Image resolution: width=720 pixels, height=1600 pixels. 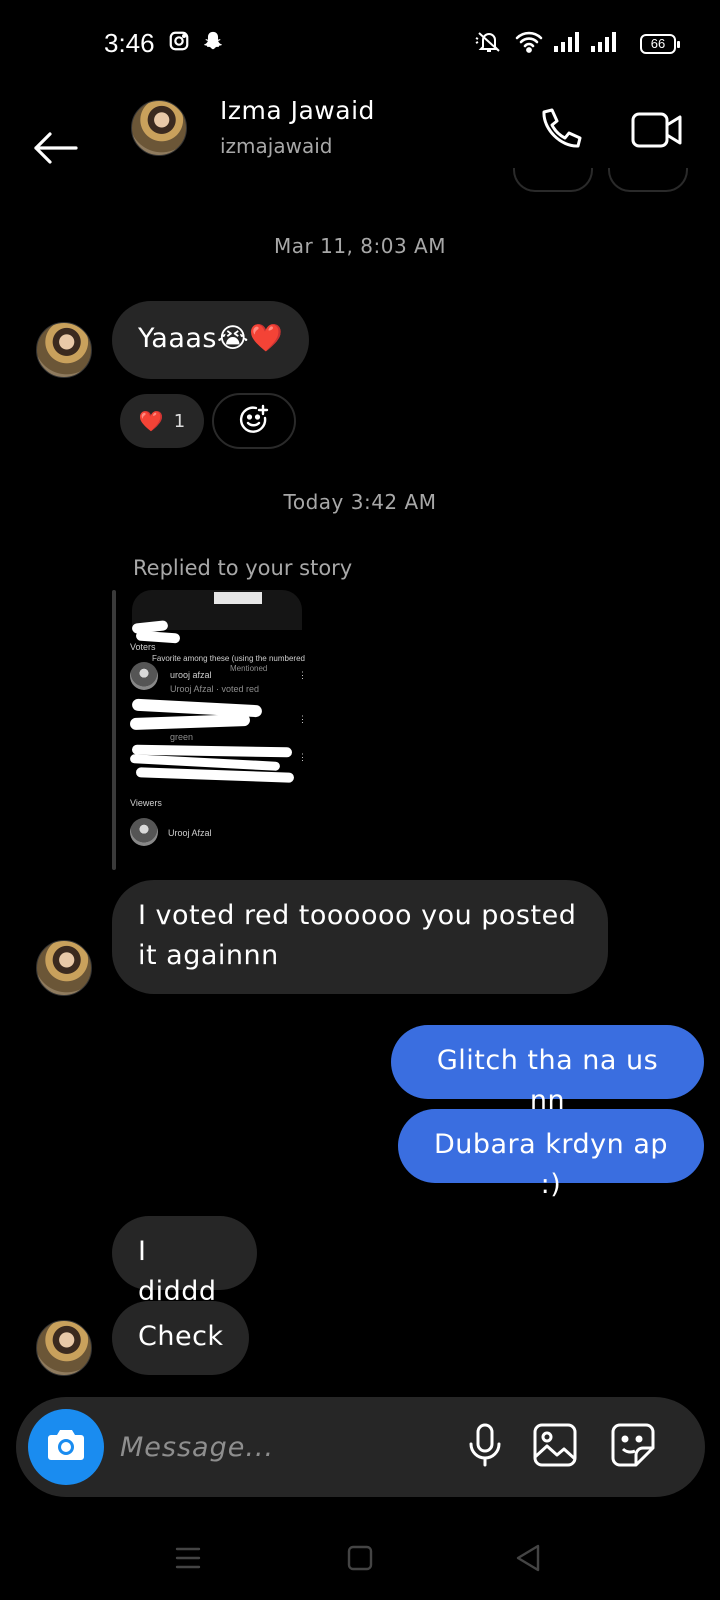 What do you see at coordinates (146, 803) in the screenshot?
I see `viewers-label: Viewers` at bounding box center [146, 803].